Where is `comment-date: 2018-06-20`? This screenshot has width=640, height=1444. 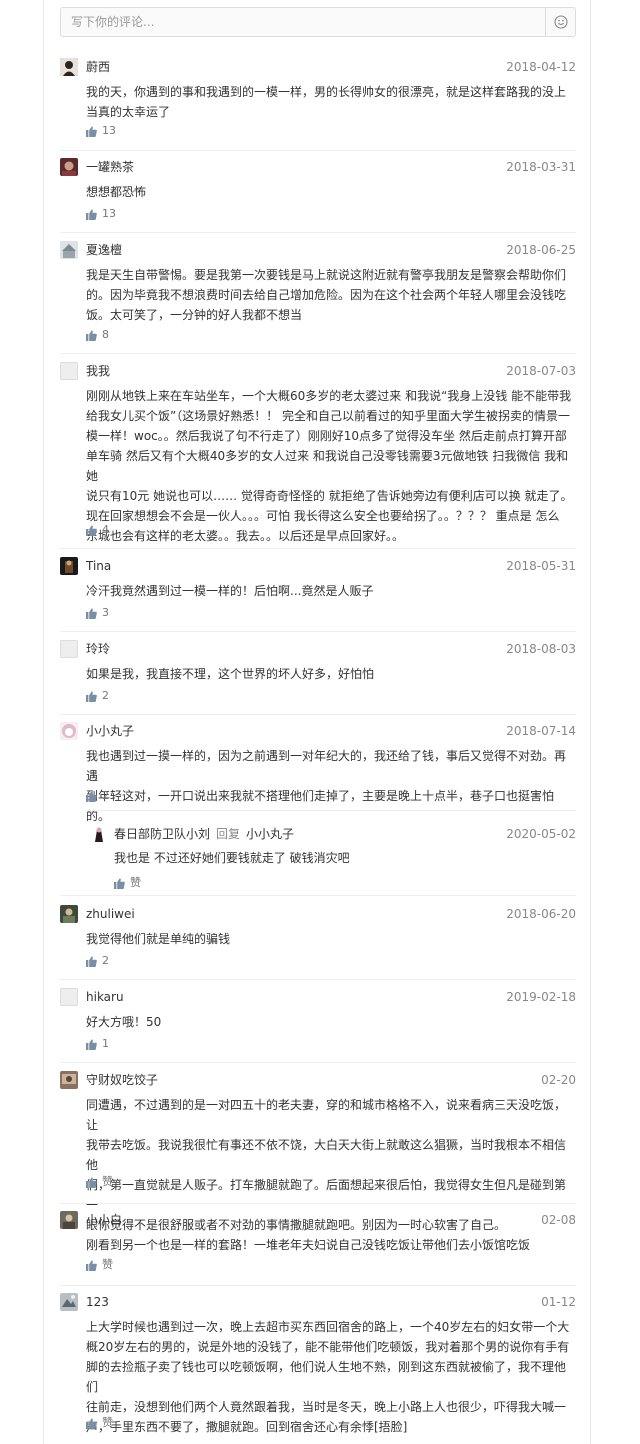
comment-date: 2018-06-20 is located at coordinates (541, 914).